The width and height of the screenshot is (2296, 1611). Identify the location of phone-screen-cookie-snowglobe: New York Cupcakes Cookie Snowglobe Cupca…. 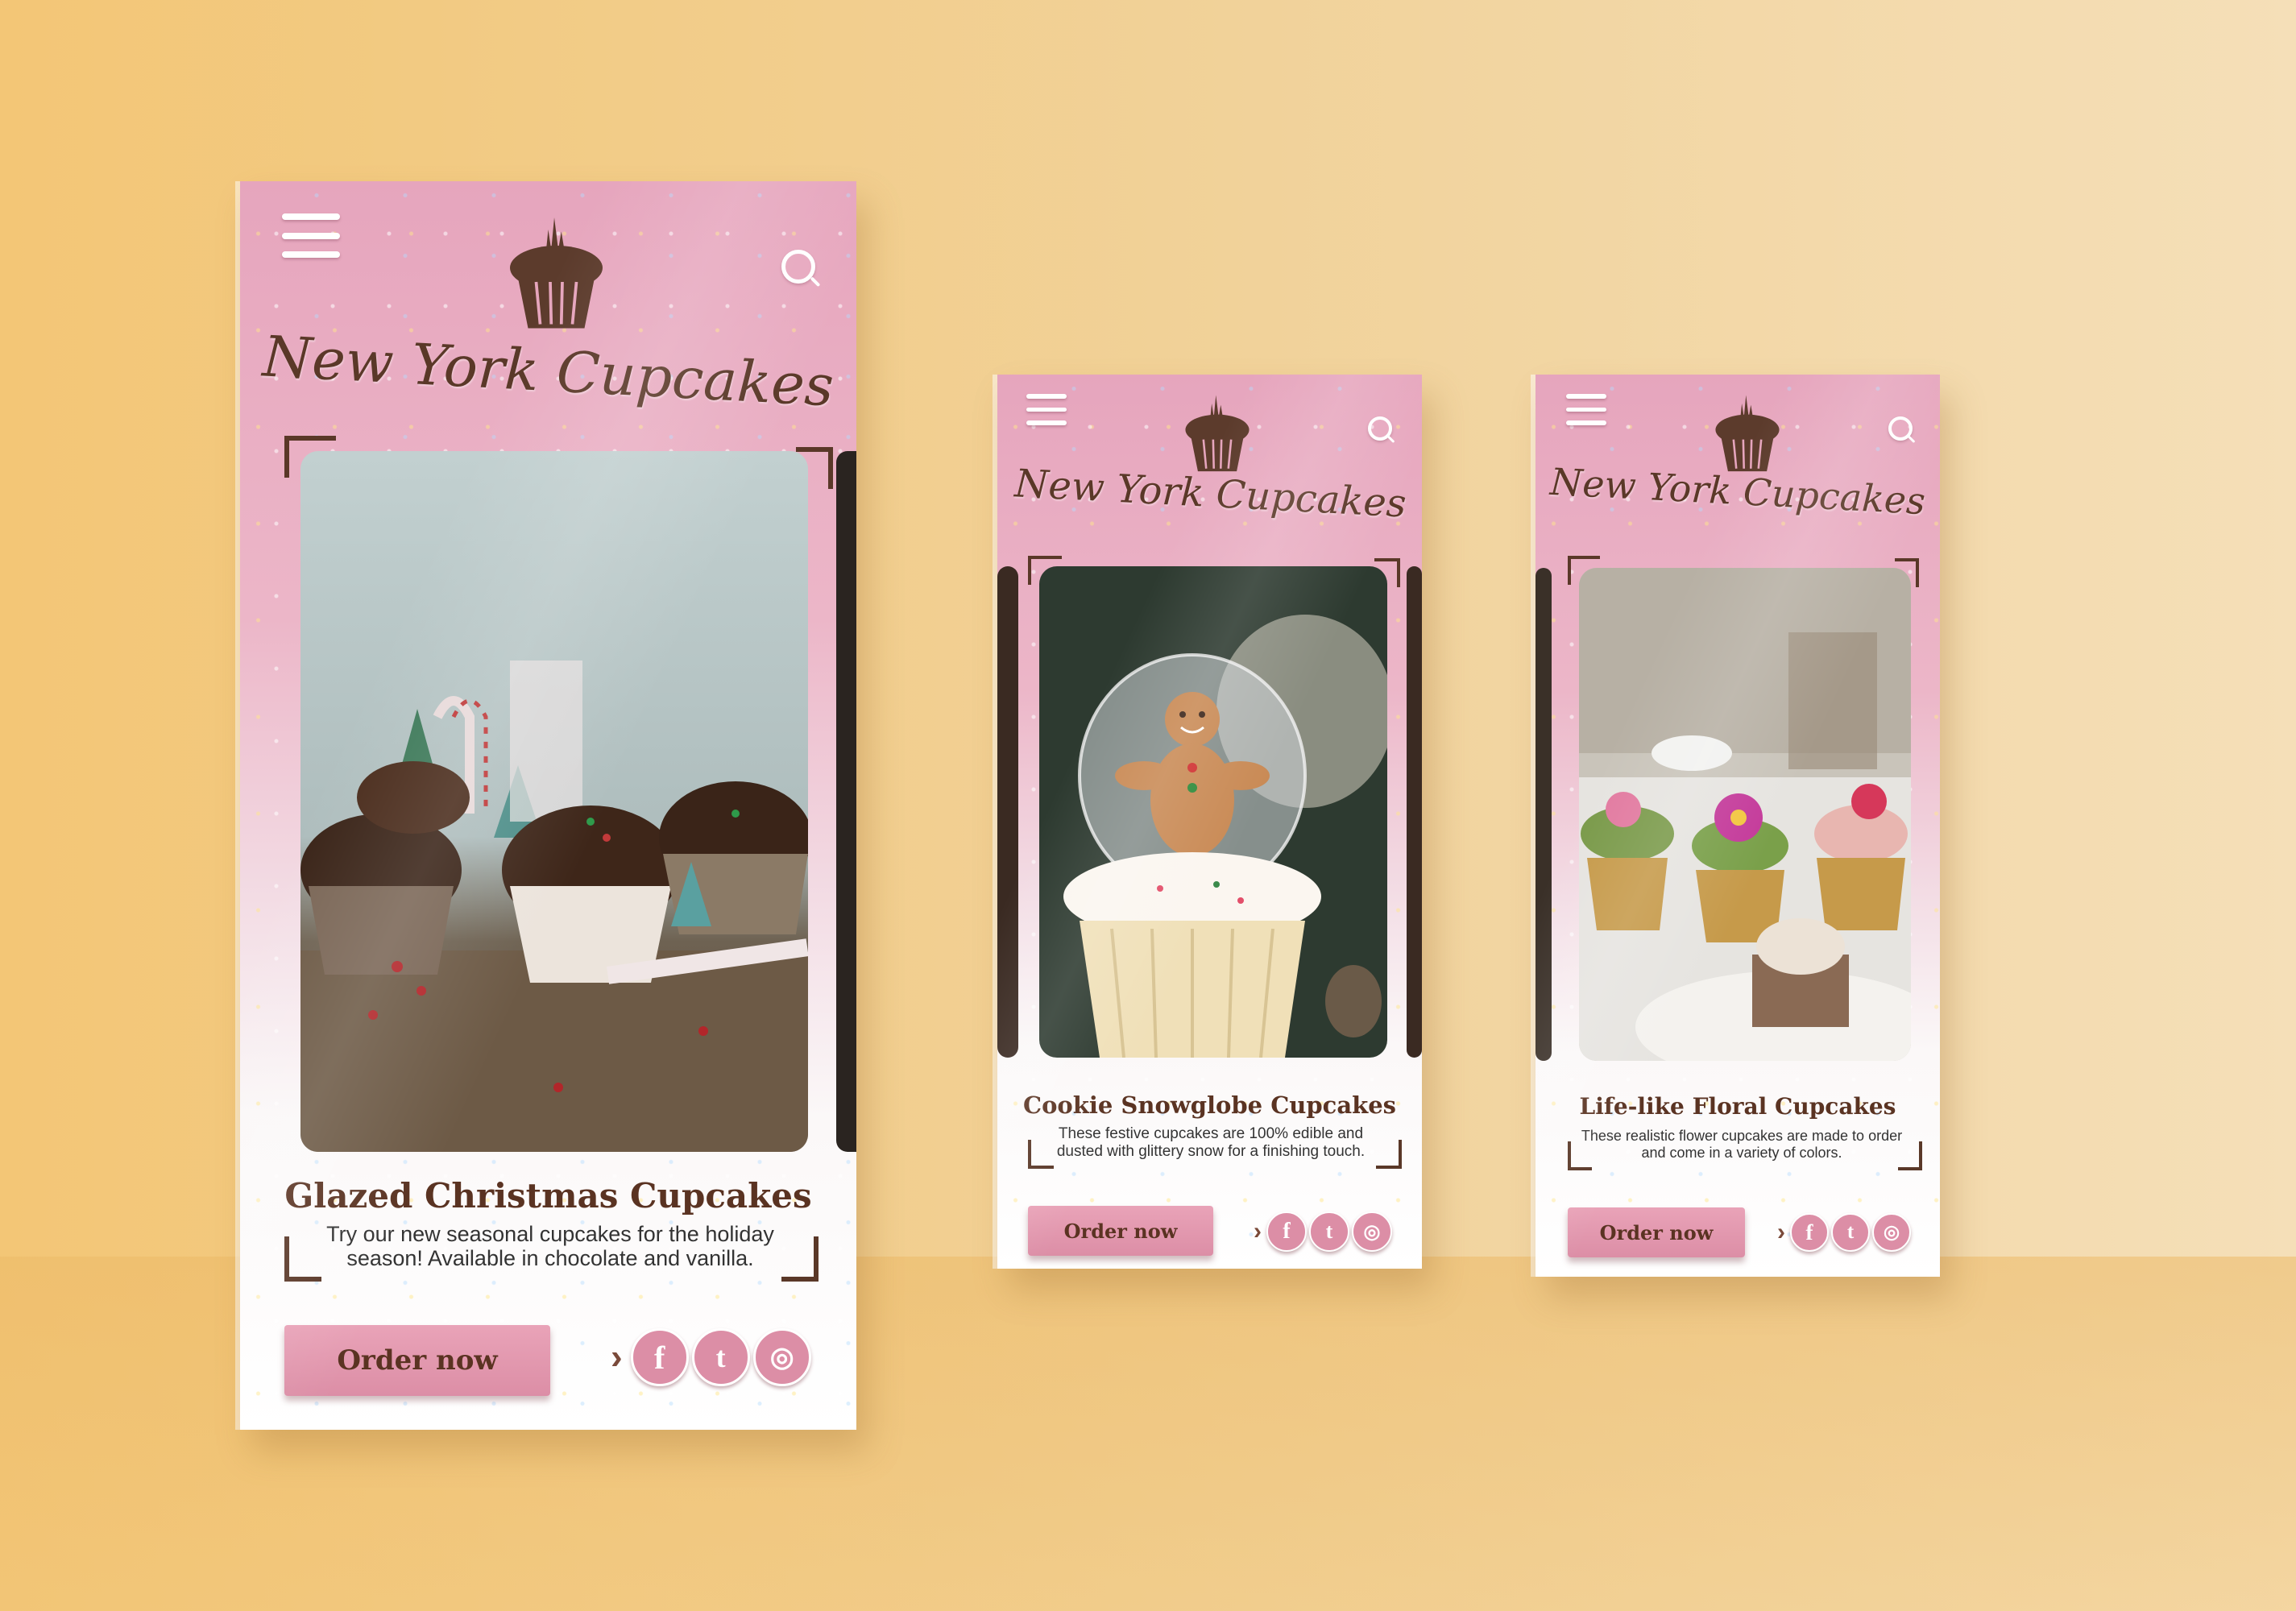
(1209, 822).